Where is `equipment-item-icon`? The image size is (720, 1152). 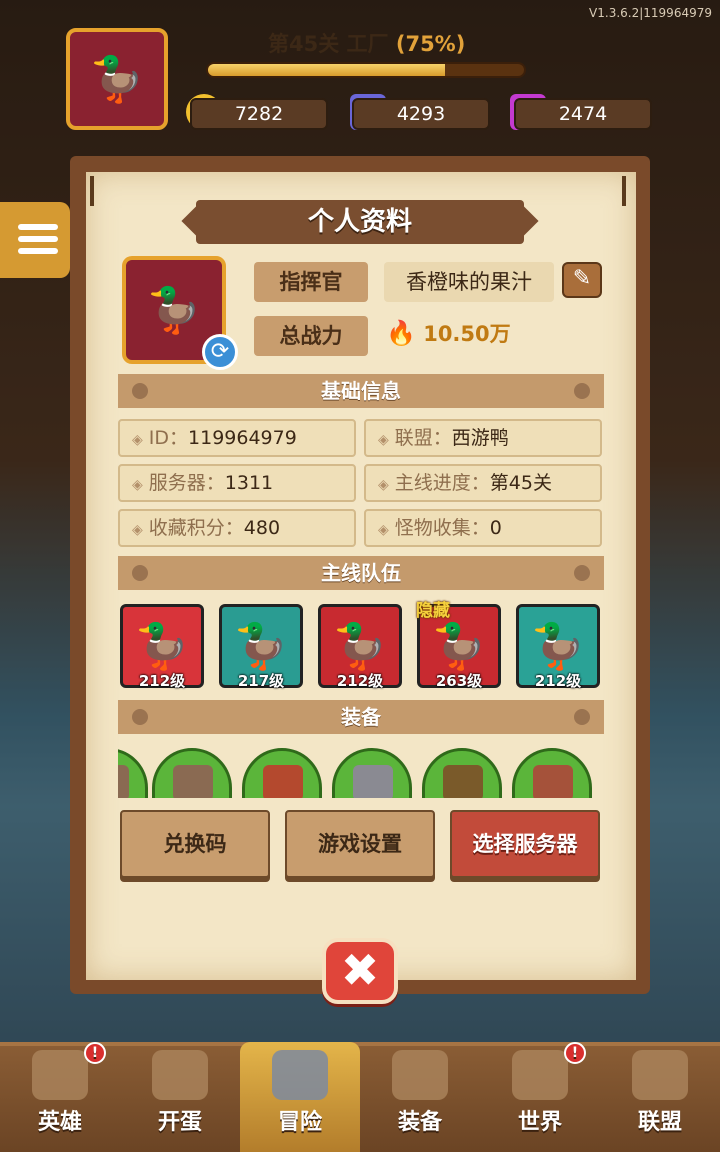 equipment-item-icon is located at coordinates (123, 781).